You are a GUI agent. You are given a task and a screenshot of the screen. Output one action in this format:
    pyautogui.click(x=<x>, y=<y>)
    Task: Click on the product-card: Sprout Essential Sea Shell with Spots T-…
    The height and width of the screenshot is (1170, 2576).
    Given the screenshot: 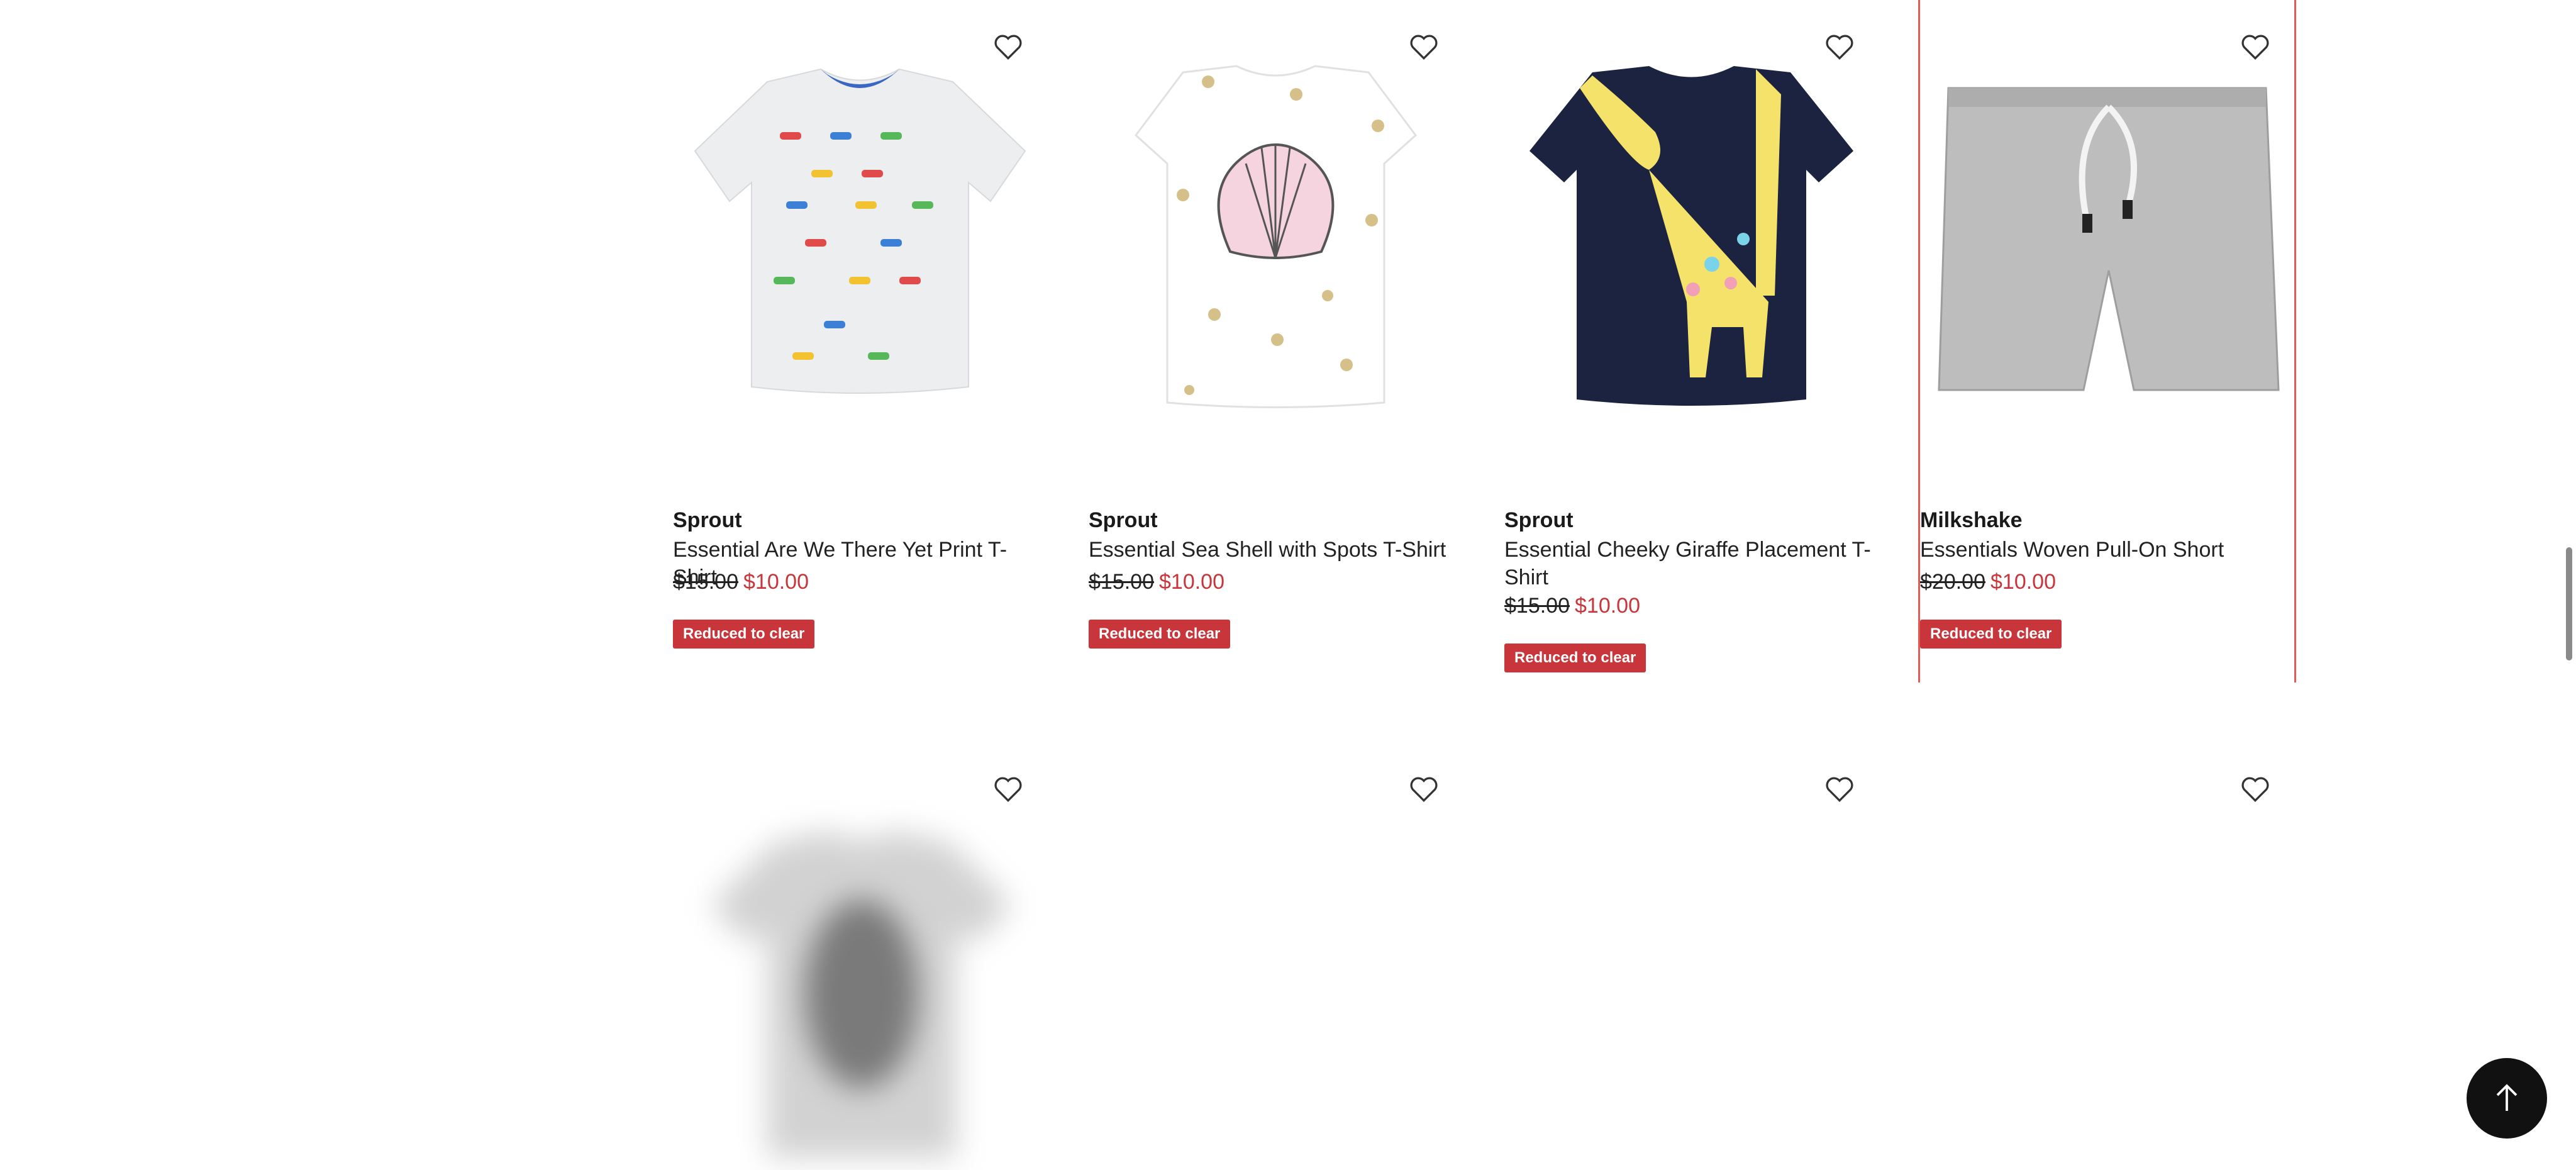 What is the action you would take?
    pyautogui.click(x=1276, y=341)
    